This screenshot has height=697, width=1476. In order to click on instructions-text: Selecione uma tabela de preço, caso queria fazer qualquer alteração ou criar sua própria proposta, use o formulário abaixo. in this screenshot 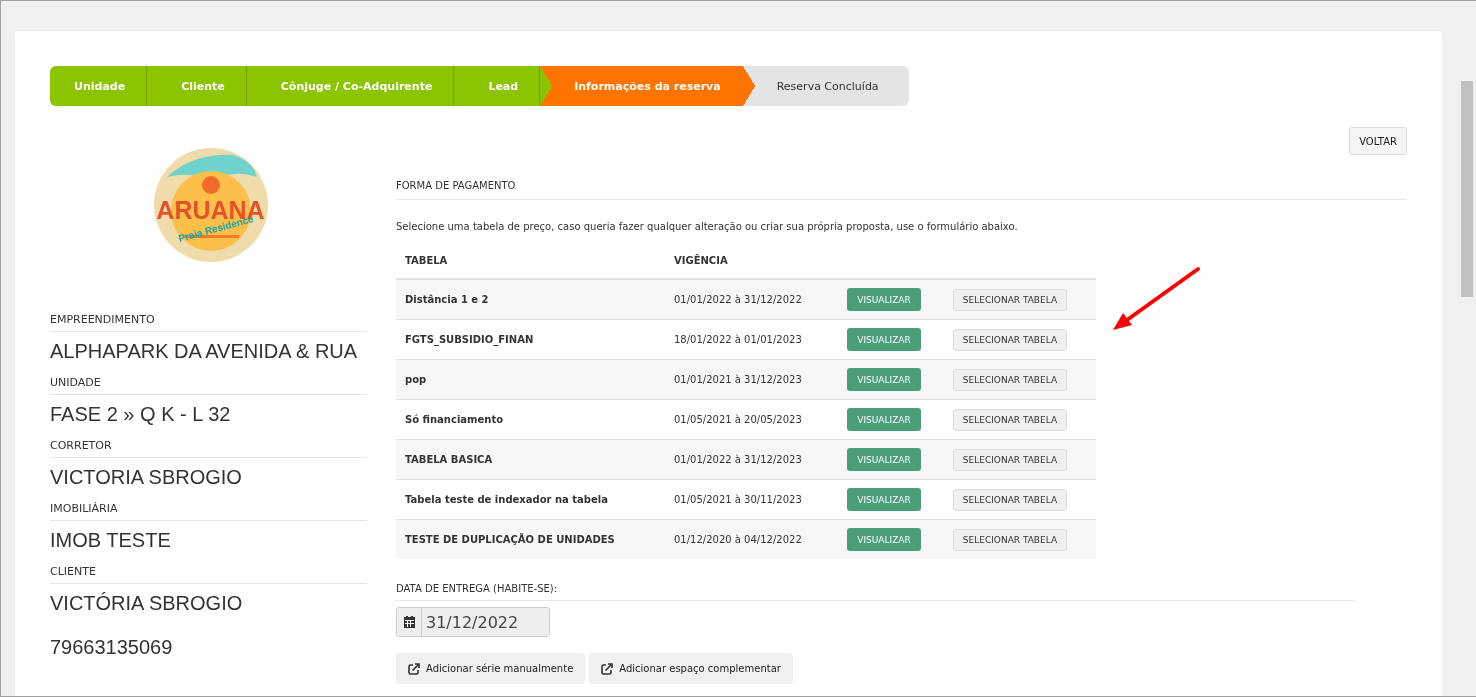, I will do `click(707, 226)`.